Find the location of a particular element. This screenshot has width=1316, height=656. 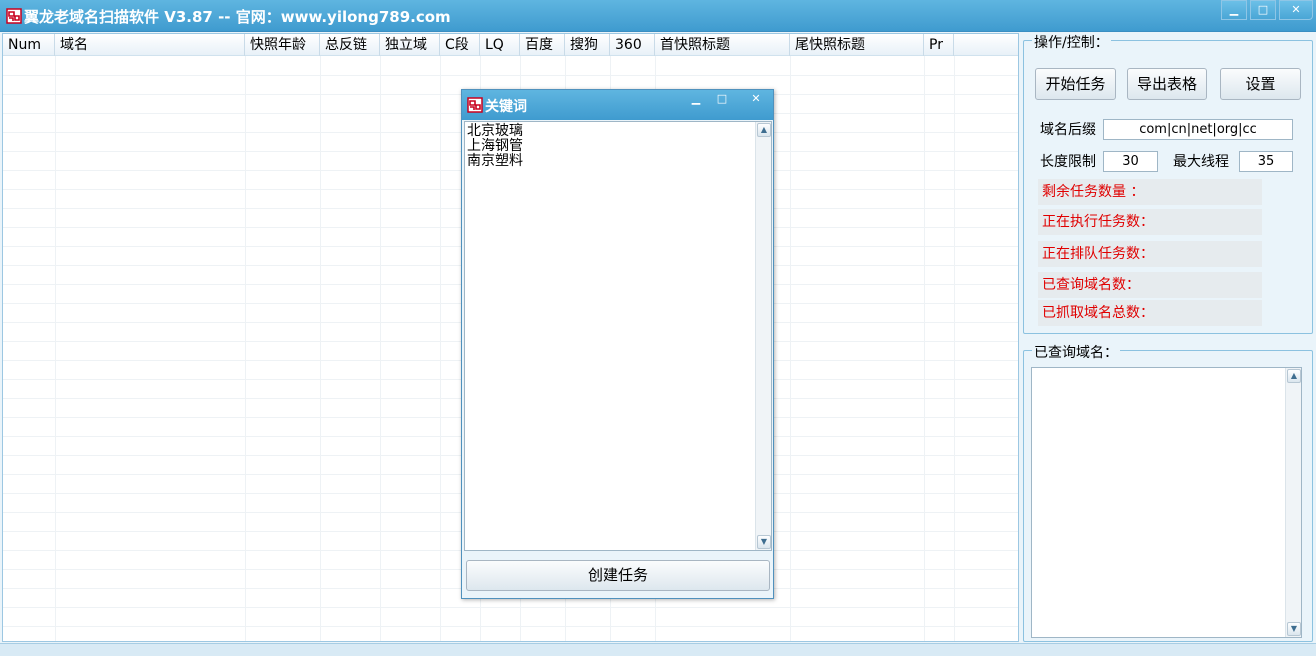

col-360: 360 is located at coordinates (632, 45).